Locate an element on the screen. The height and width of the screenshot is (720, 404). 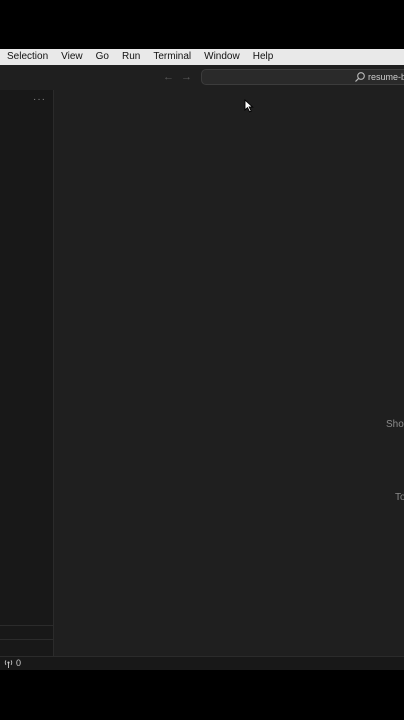
primary-sidebar: ··· is located at coordinates (27, 373).